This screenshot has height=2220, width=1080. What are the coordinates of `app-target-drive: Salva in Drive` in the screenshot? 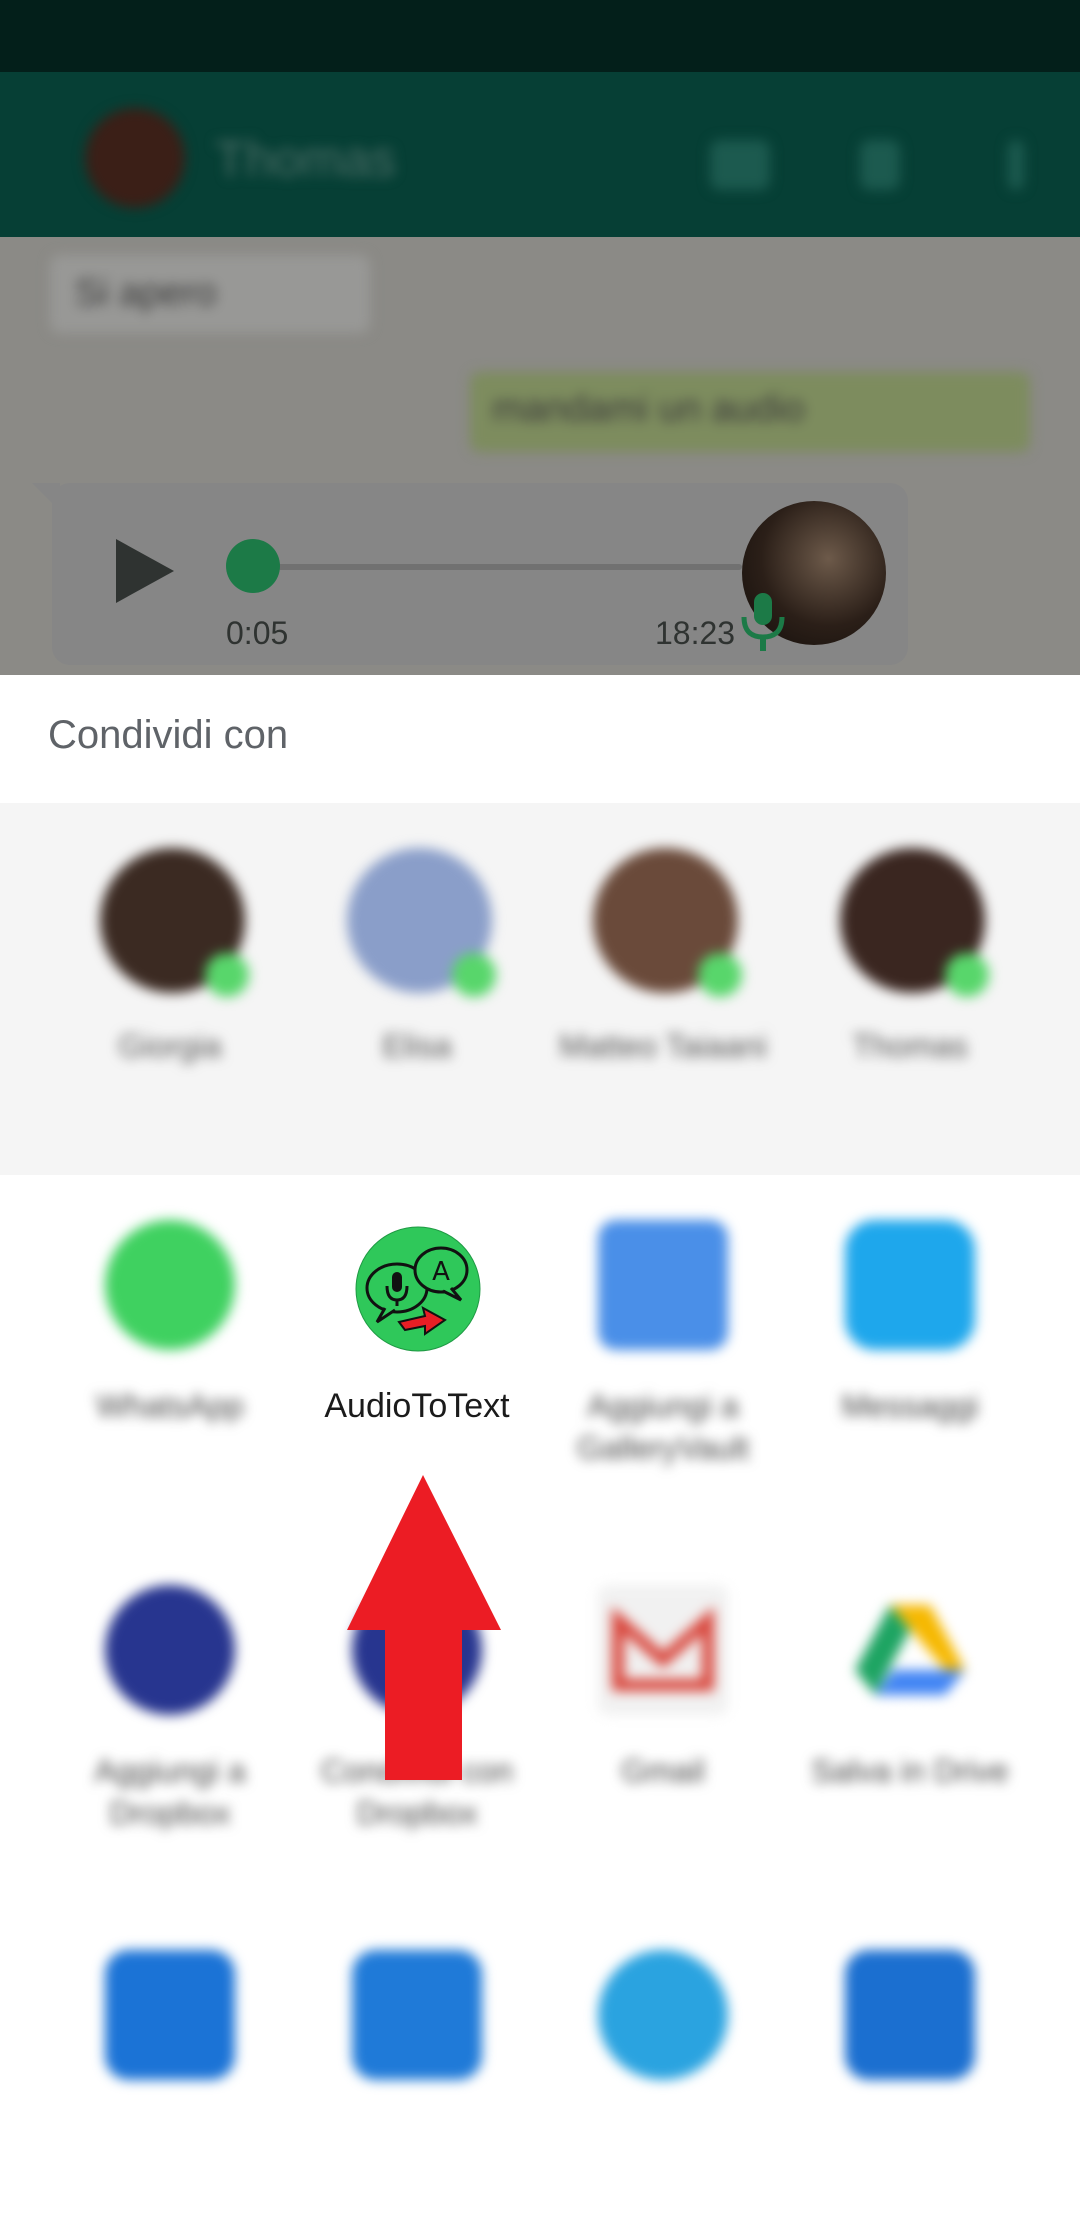 It's located at (910, 1720).